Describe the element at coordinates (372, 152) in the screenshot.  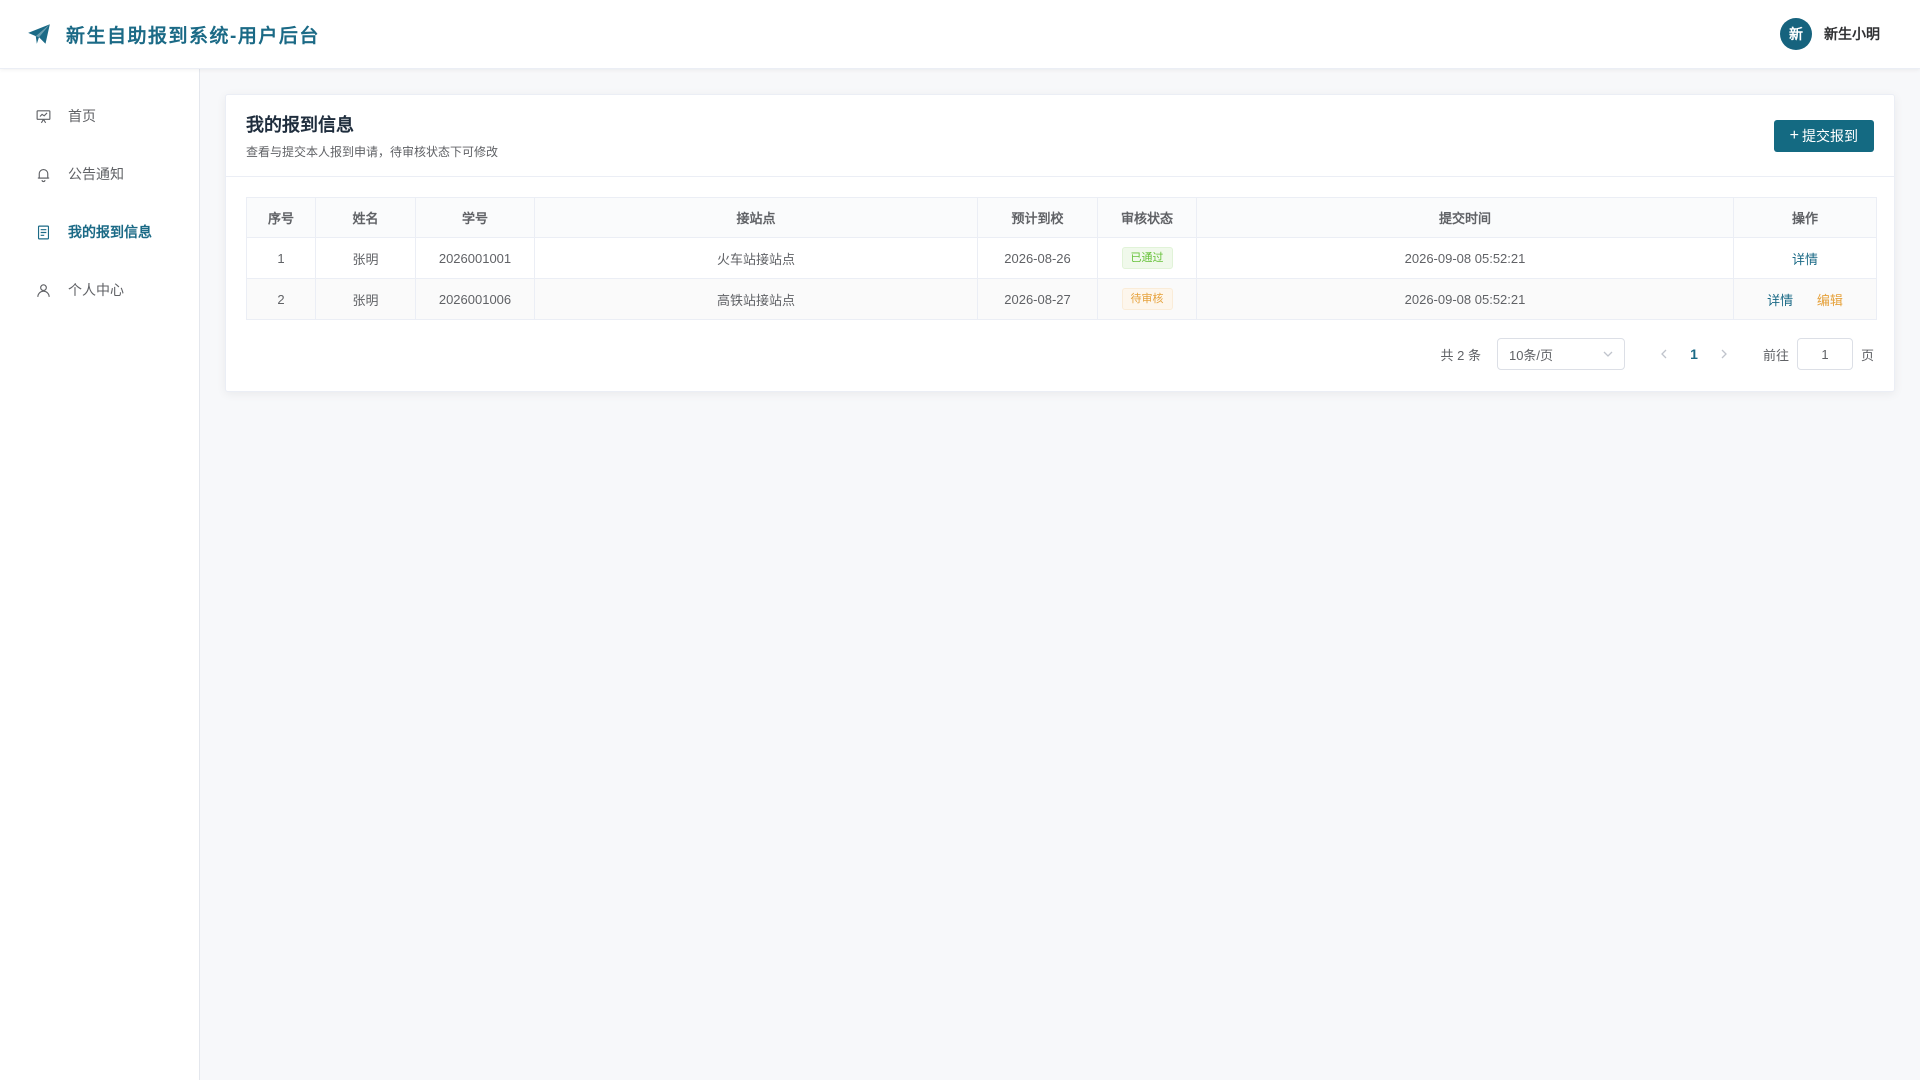
I see `page-subtitle: 查看与提交本人报到申请，待审核状态下可修改` at that location.